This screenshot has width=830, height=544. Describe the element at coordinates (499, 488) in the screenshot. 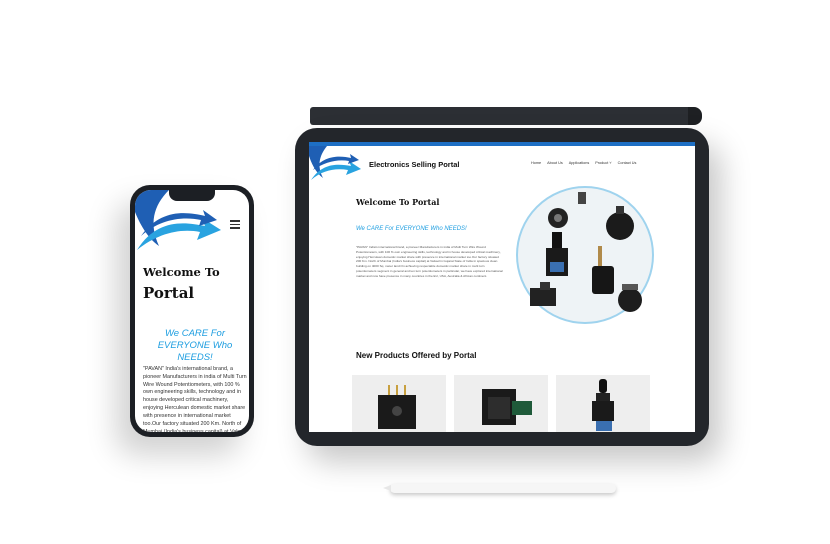

I see `stylus-pencil` at that location.